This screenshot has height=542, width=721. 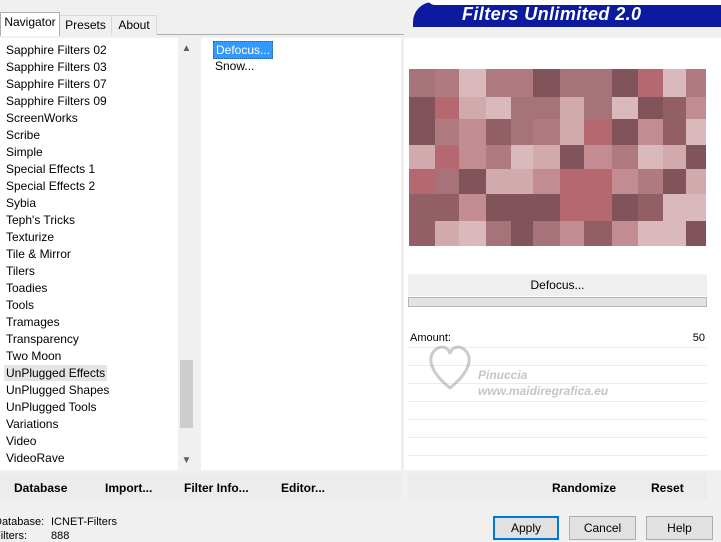 What do you see at coordinates (60, 536) in the screenshot?
I see `filters-count-value: 888` at bounding box center [60, 536].